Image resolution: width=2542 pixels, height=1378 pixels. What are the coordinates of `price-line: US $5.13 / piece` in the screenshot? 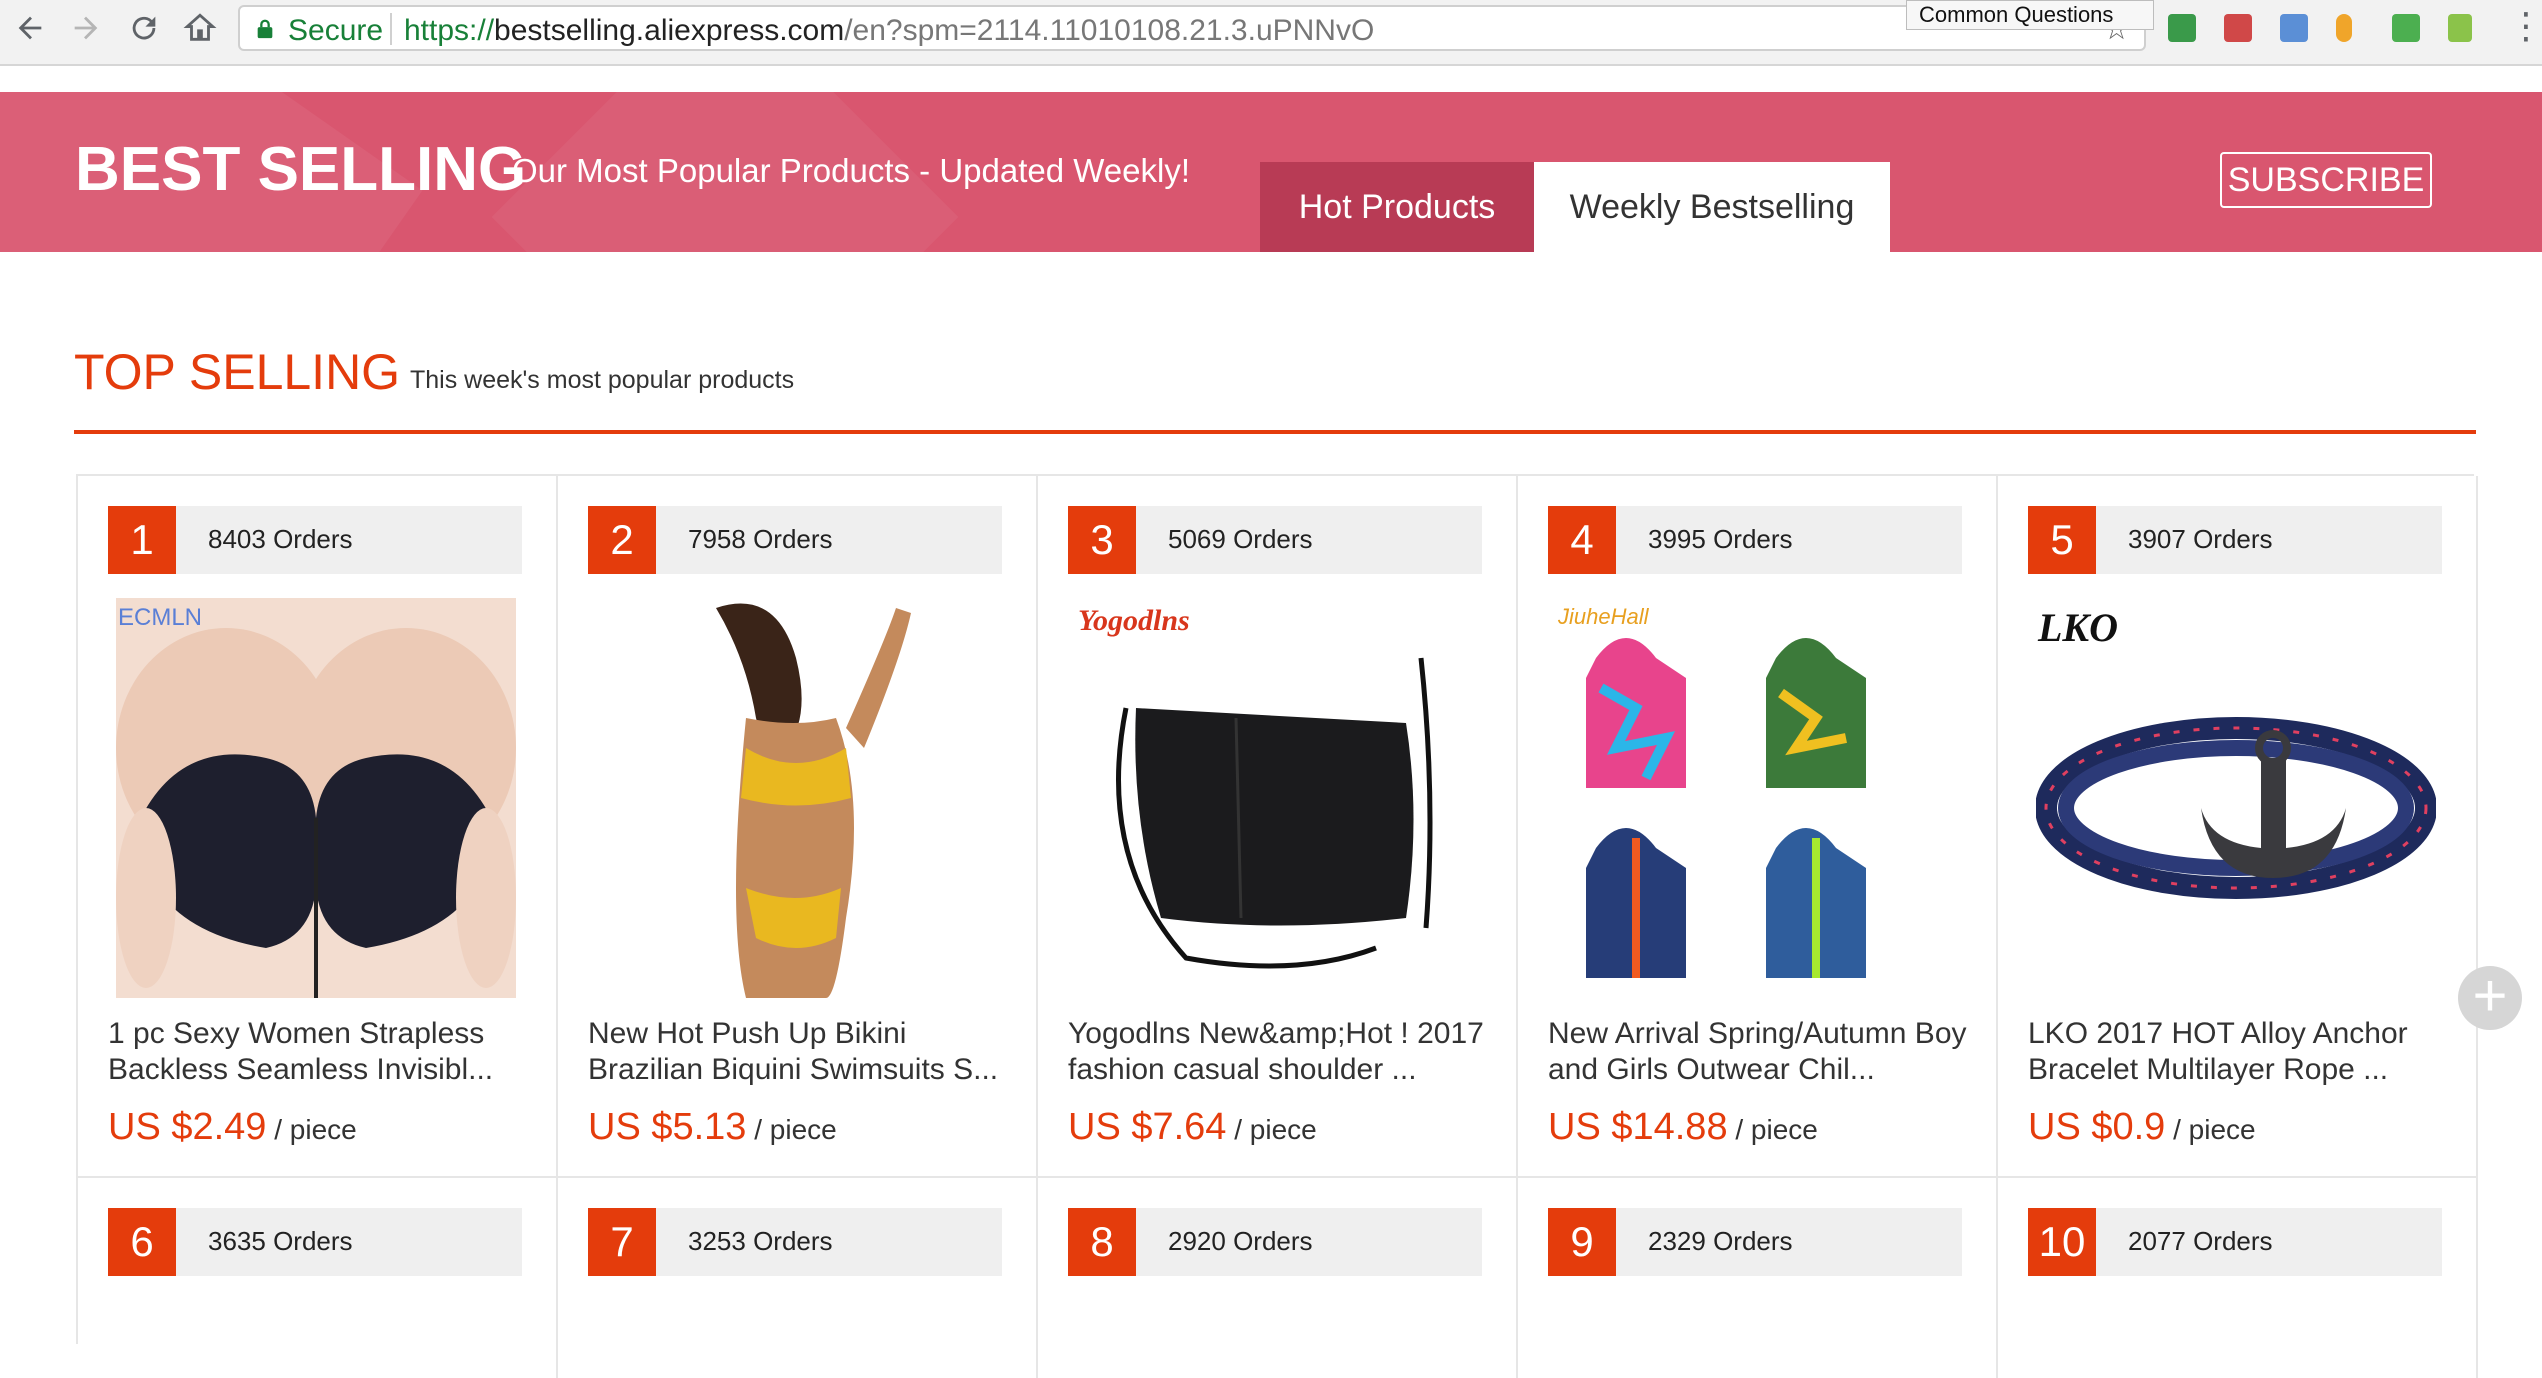 It's located at (712, 1127).